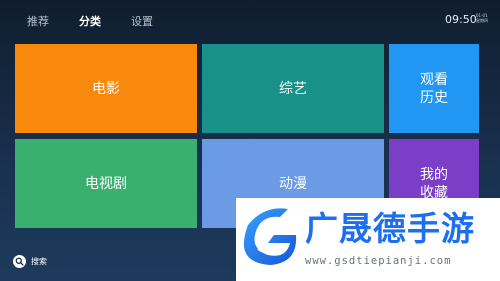  I want to click on clock: 09:50, so click(461, 19).